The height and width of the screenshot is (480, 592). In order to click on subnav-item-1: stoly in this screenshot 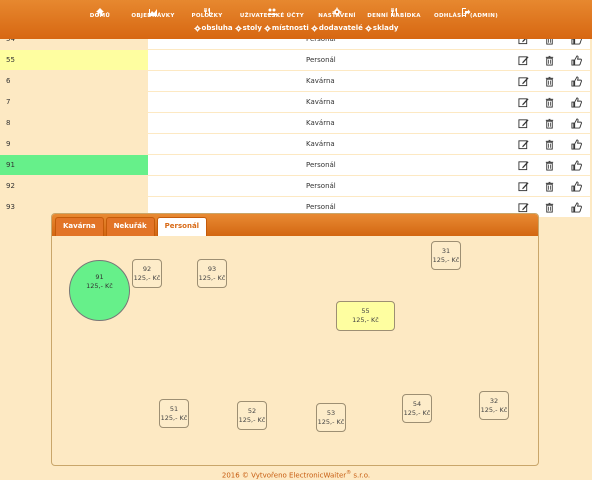, I will do `click(248, 28)`.